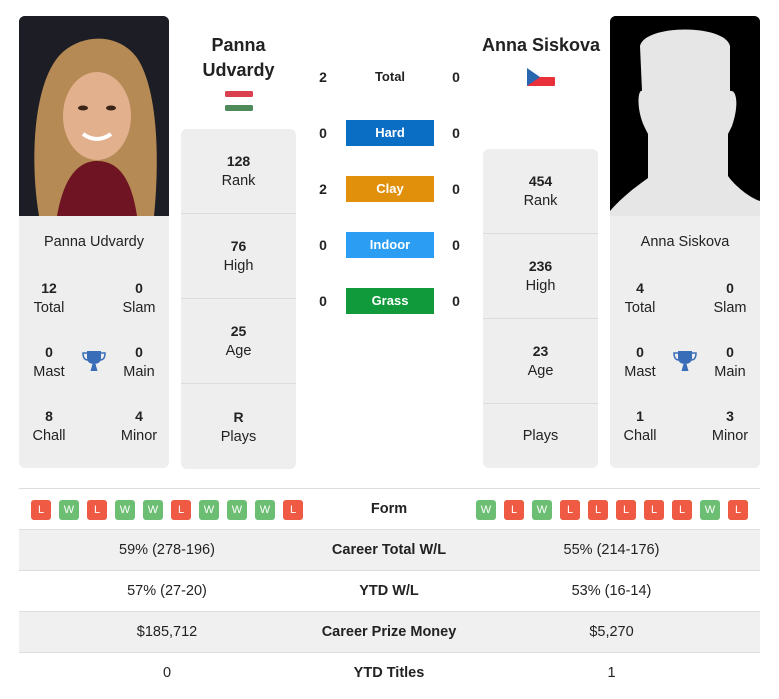  I want to click on row-label: YTD W/L, so click(389, 591).